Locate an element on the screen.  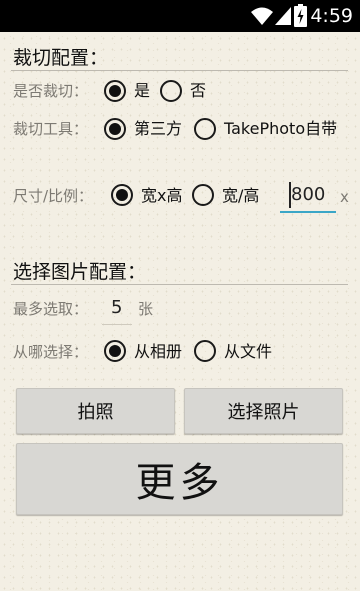
more-button: 更多 is located at coordinates (179, 479).